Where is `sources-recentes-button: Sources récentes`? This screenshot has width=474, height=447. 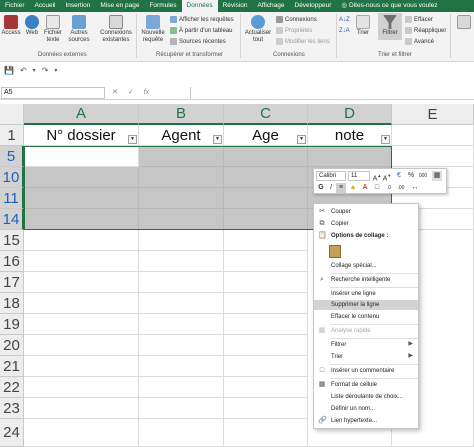
sources-recentes-button: Sources récentes is located at coordinates (198, 41).